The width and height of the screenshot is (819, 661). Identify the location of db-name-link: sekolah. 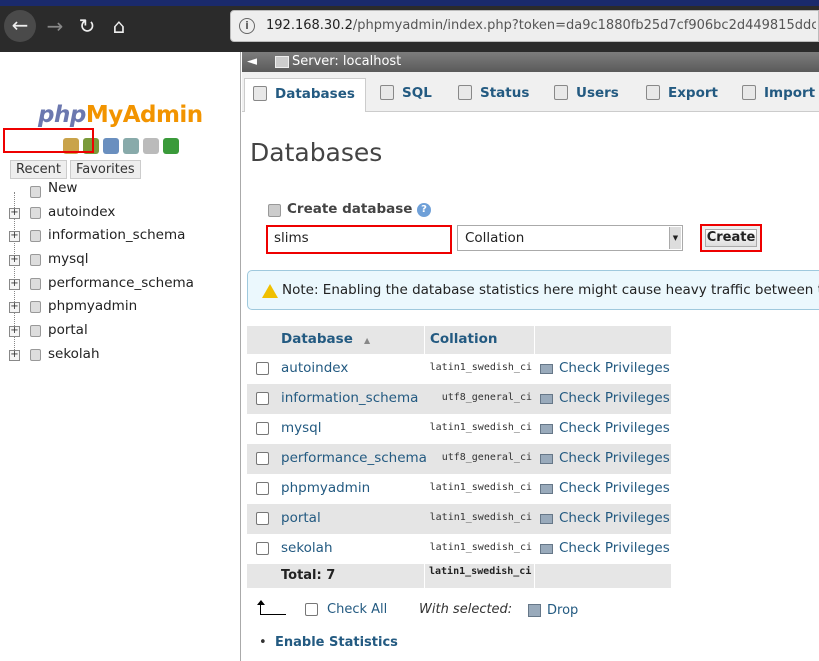
(307, 548).